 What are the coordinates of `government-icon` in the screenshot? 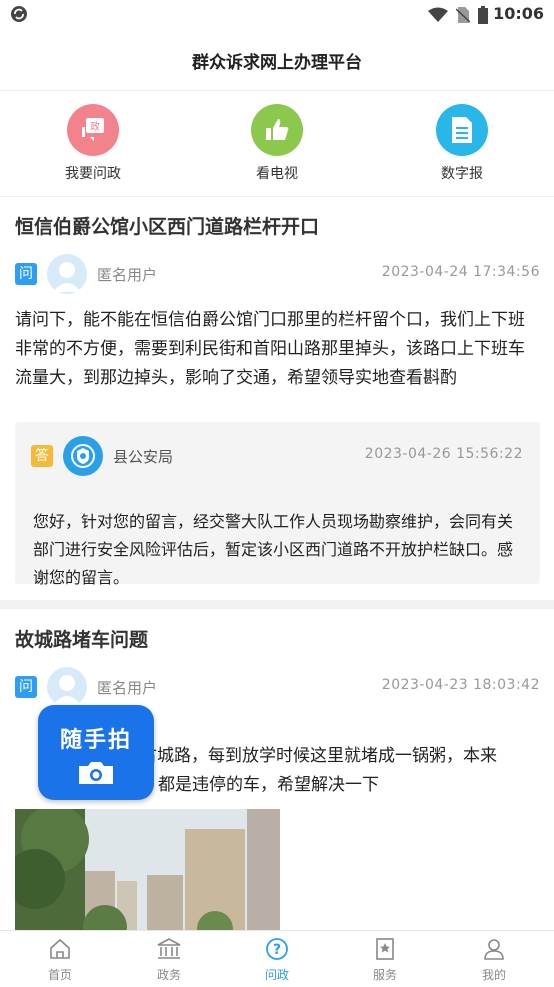 It's located at (169, 951).